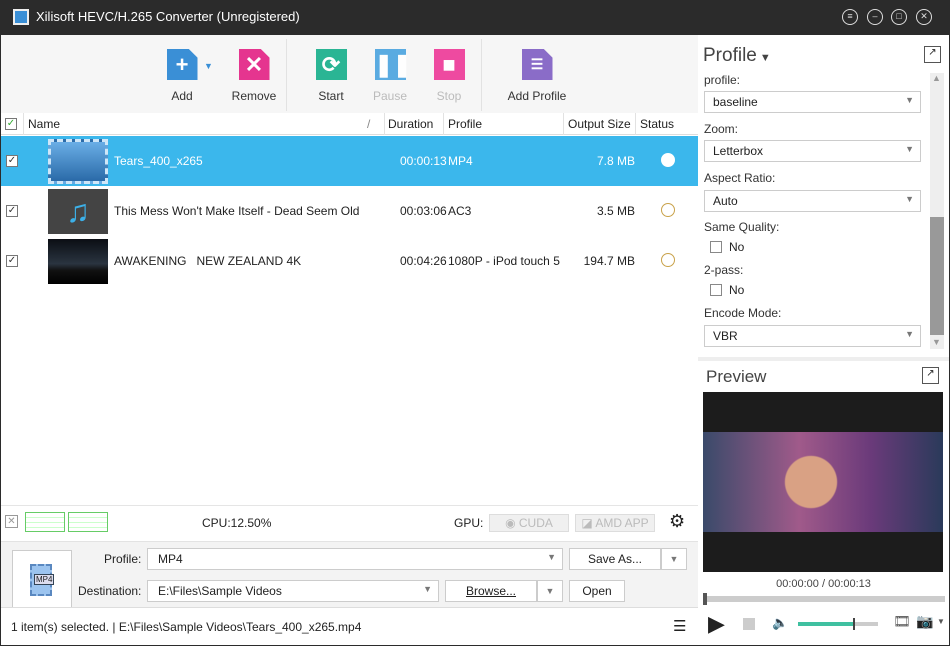 The image size is (950, 646). I want to click on aspect-ratio-select: Auto ▼, so click(812, 201).